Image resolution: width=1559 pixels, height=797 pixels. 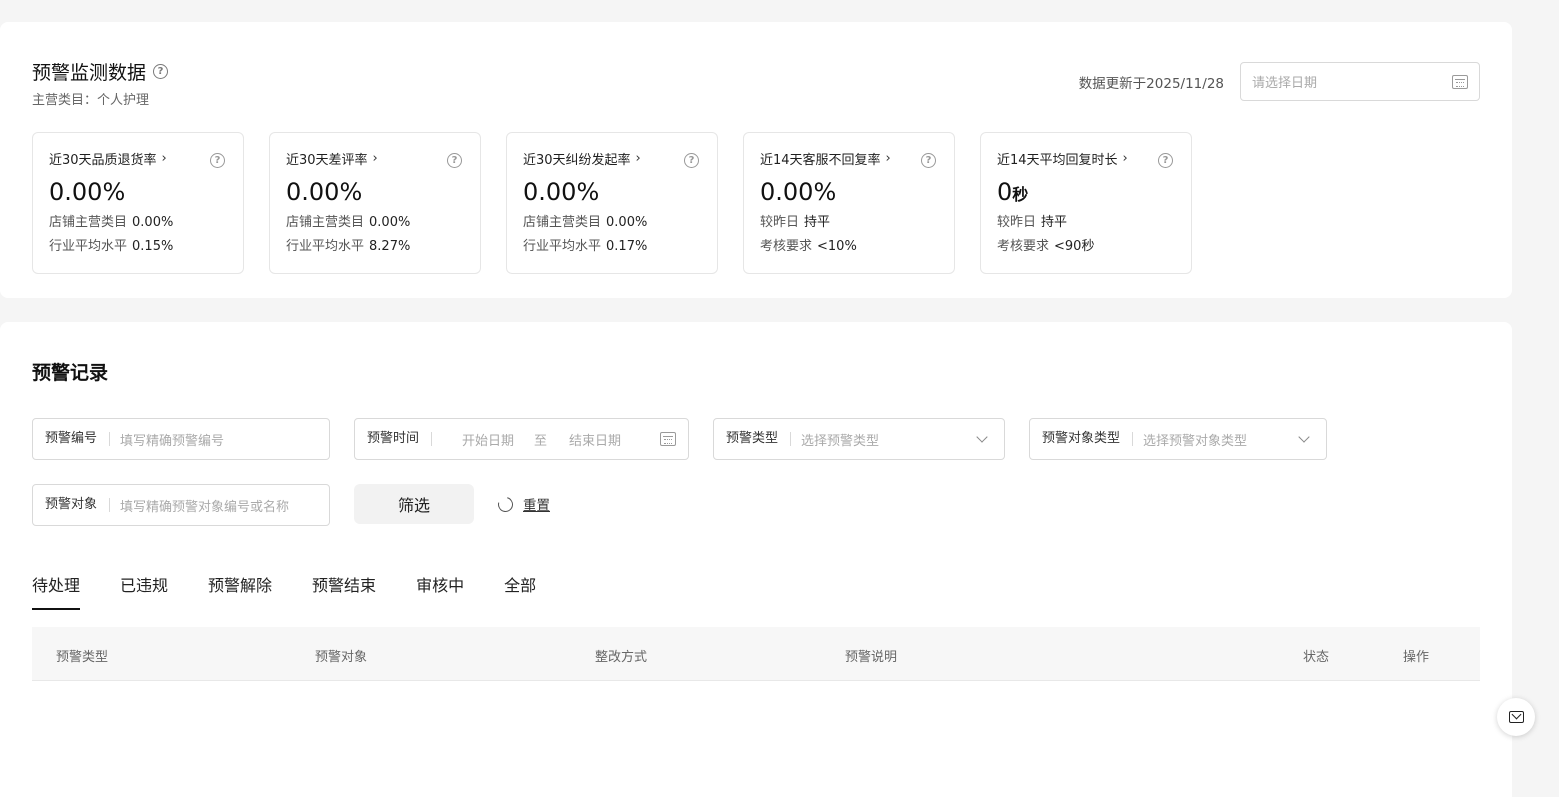 I want to click on metric-card-line: 行业平均水平 0.17%, so click(x=612, y=244).